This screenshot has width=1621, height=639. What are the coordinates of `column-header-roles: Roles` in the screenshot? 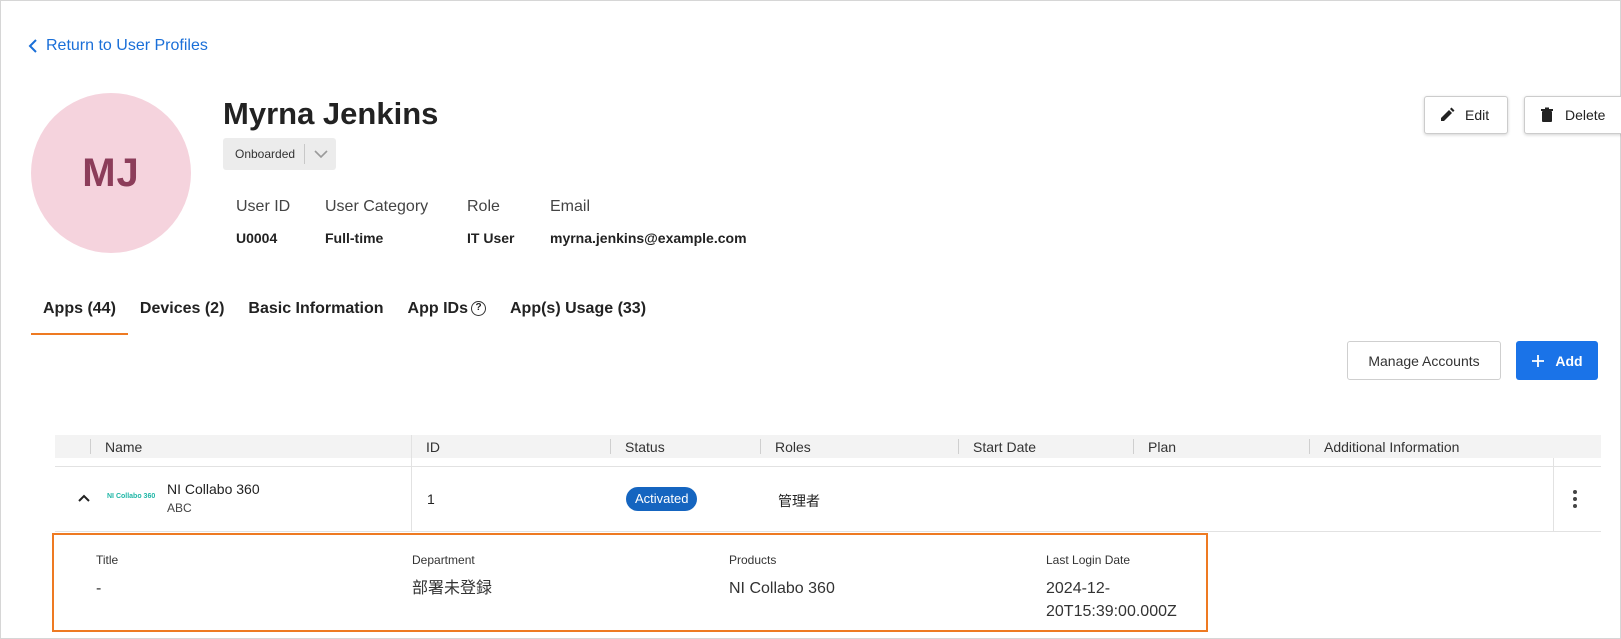 It's located at (785, 446).